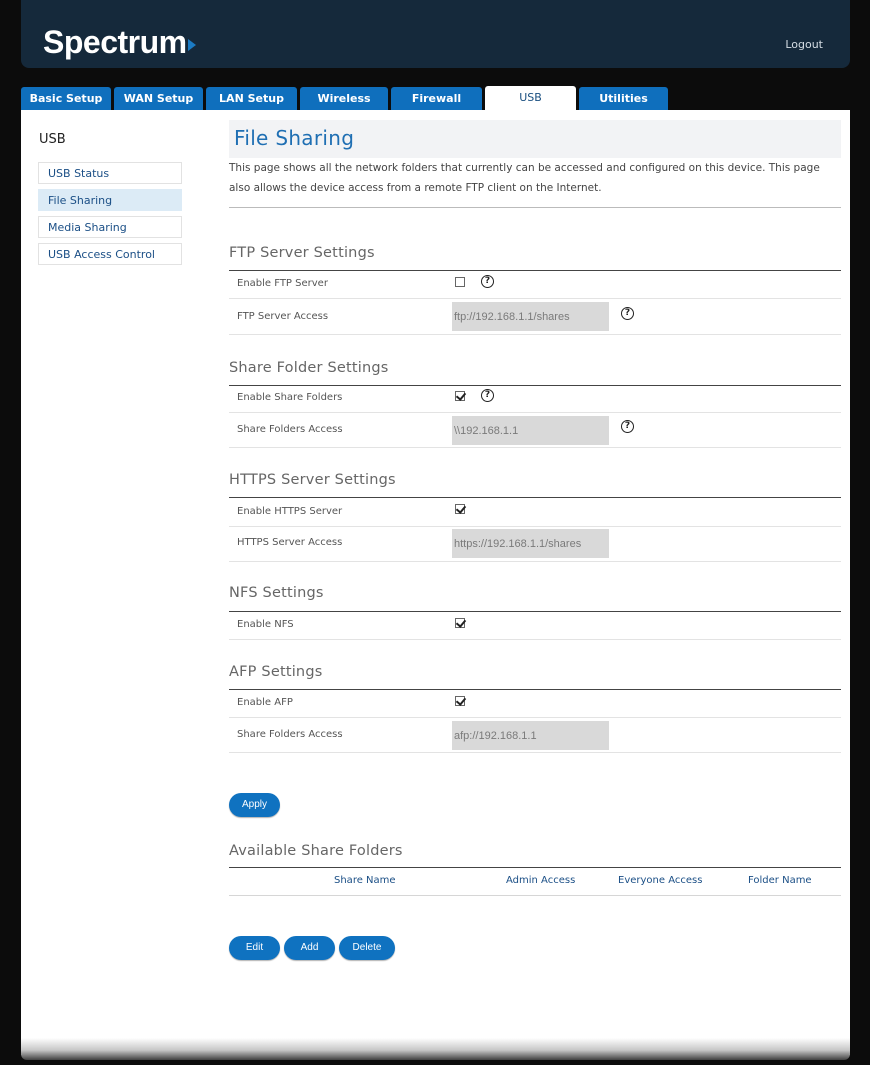 This screenshot has height=1065, width=870. I want to click on page-title: File Sharing, so click(294, 138).